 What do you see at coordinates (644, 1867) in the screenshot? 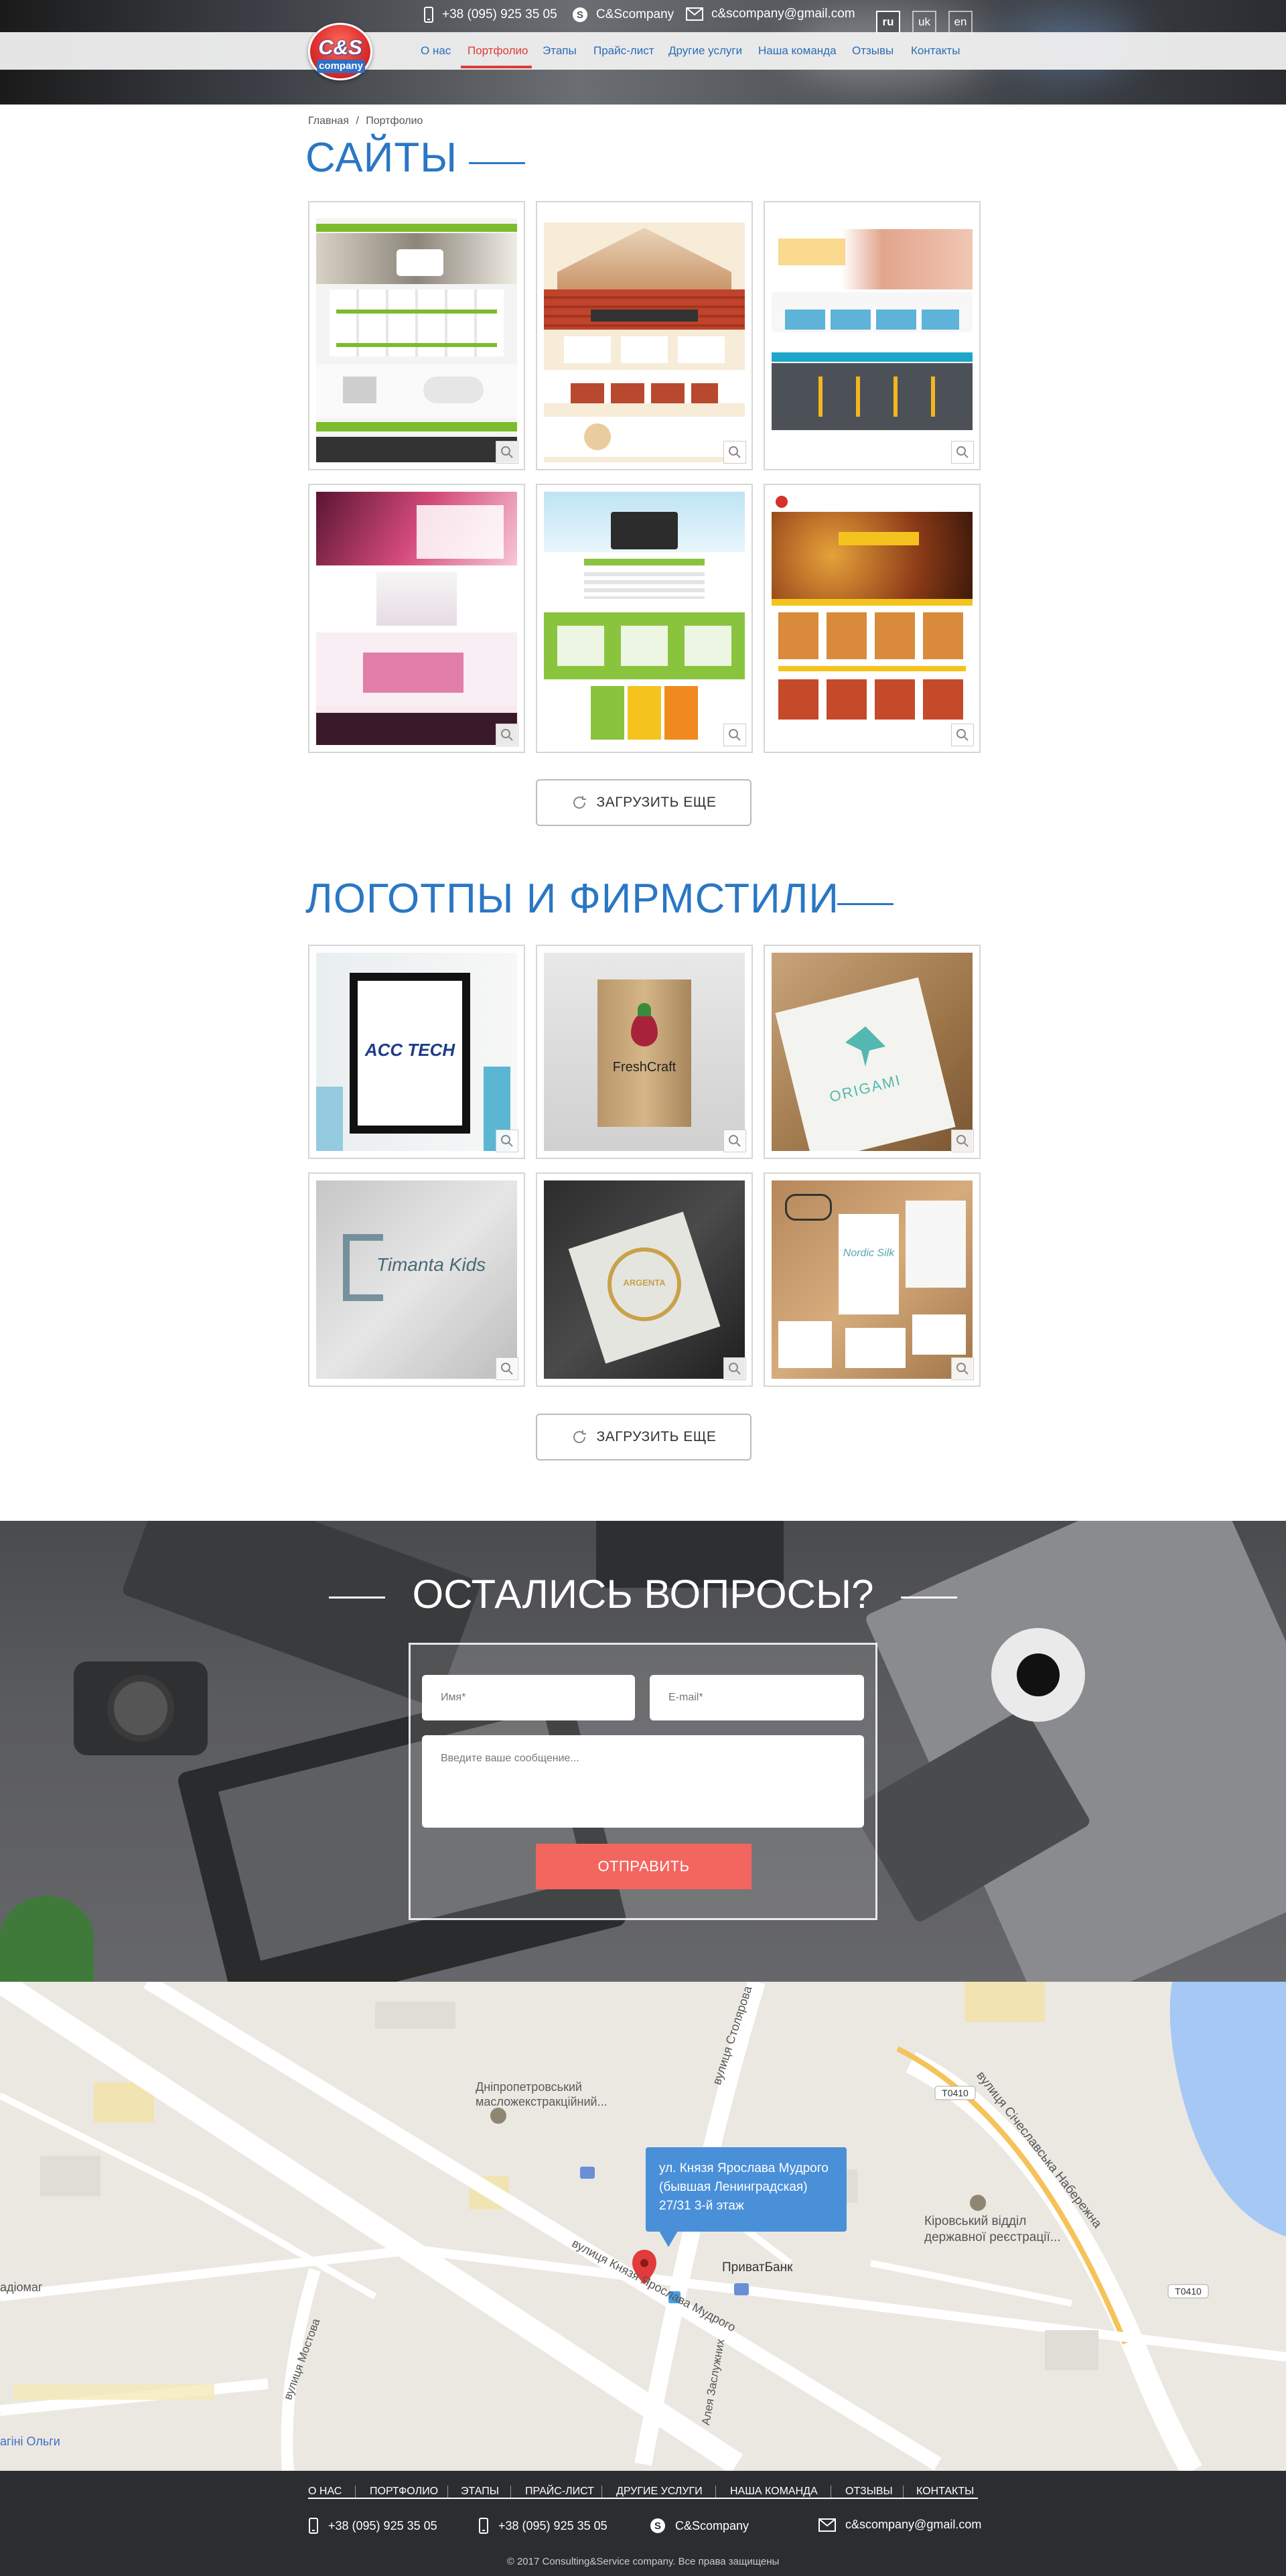
I see `submit-button: ОТПРАВИТЬ` at bounding box center [644, 1867].